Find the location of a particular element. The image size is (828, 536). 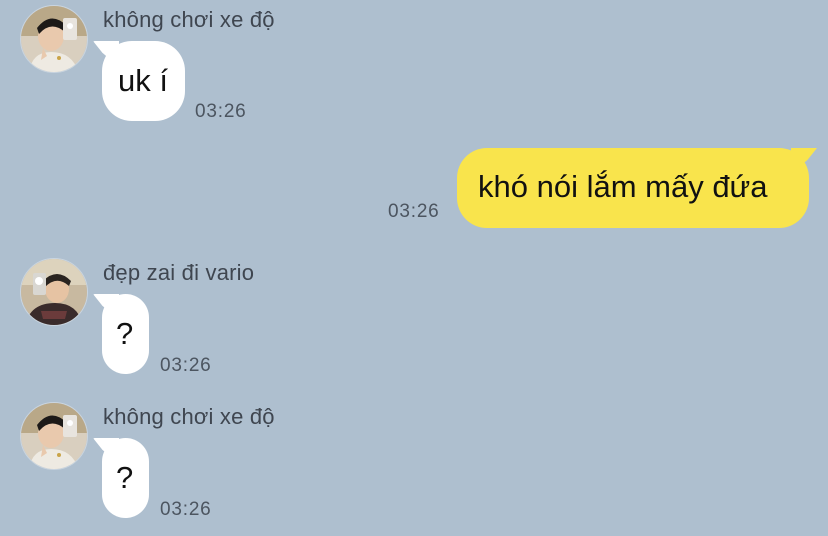

message-text: uk í is located at coordinates (143, 80).